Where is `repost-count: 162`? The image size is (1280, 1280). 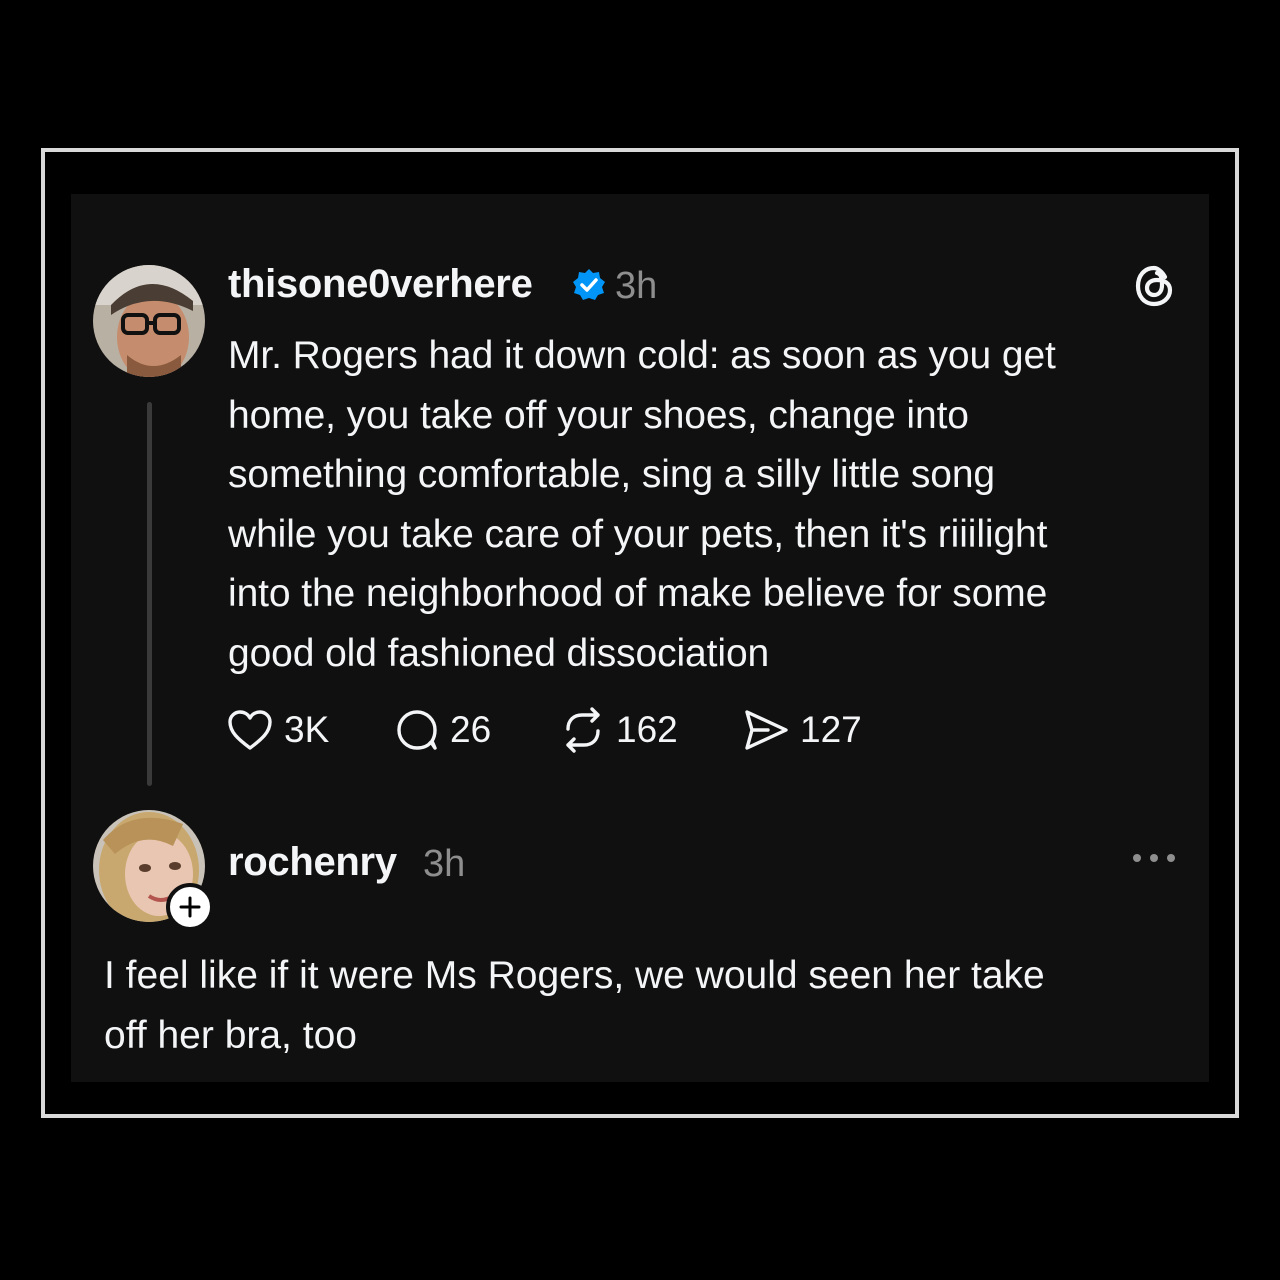 repost-count: 162 is located at coordinates (647, 729).